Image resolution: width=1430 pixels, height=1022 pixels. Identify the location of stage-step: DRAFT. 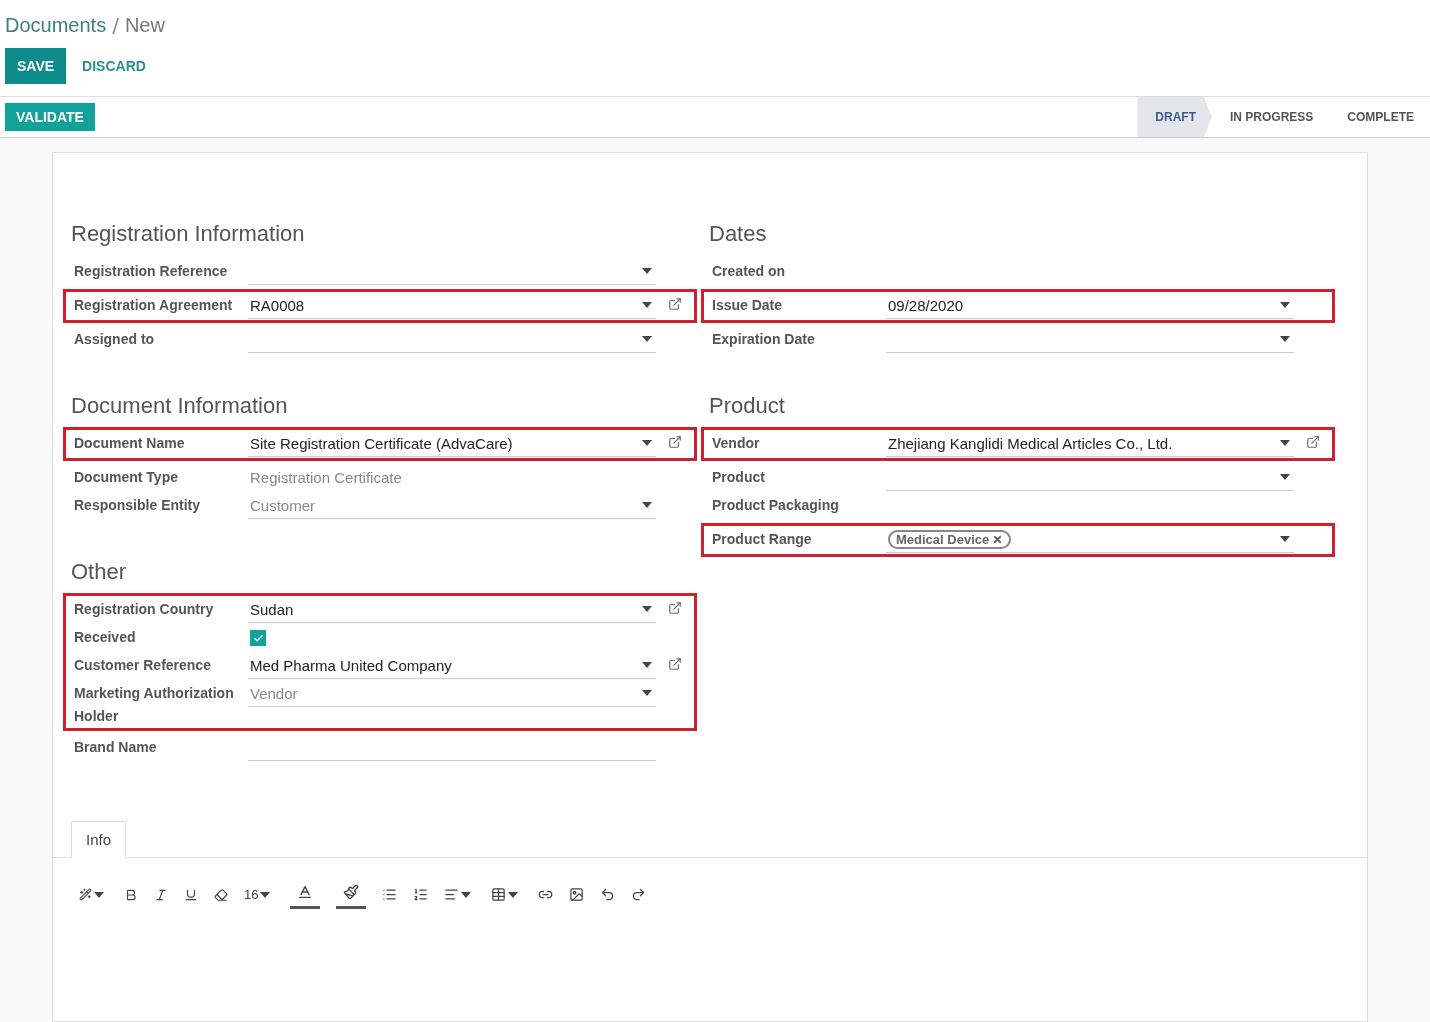
(1174, 117).